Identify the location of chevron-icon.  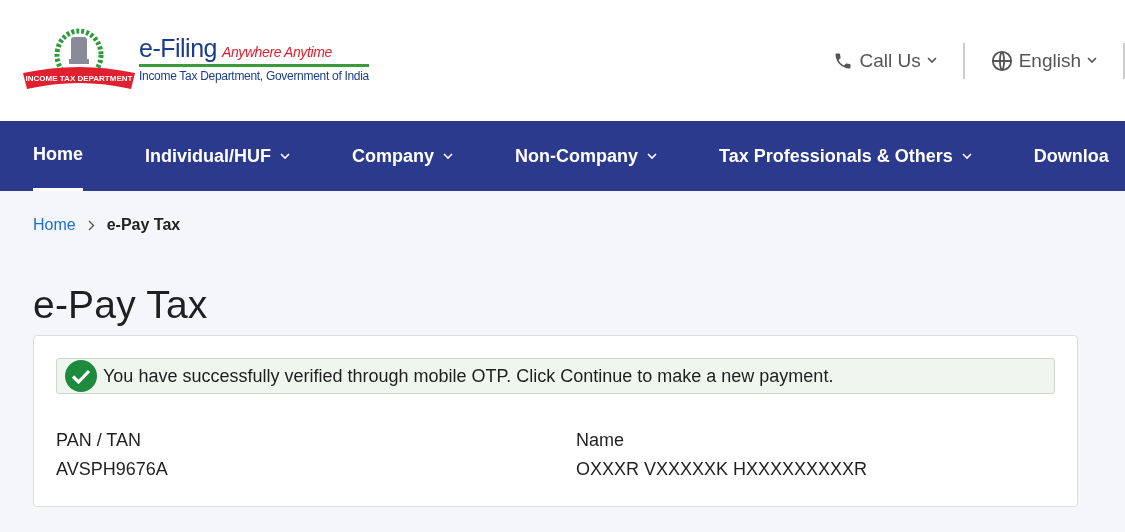
(91, 225).